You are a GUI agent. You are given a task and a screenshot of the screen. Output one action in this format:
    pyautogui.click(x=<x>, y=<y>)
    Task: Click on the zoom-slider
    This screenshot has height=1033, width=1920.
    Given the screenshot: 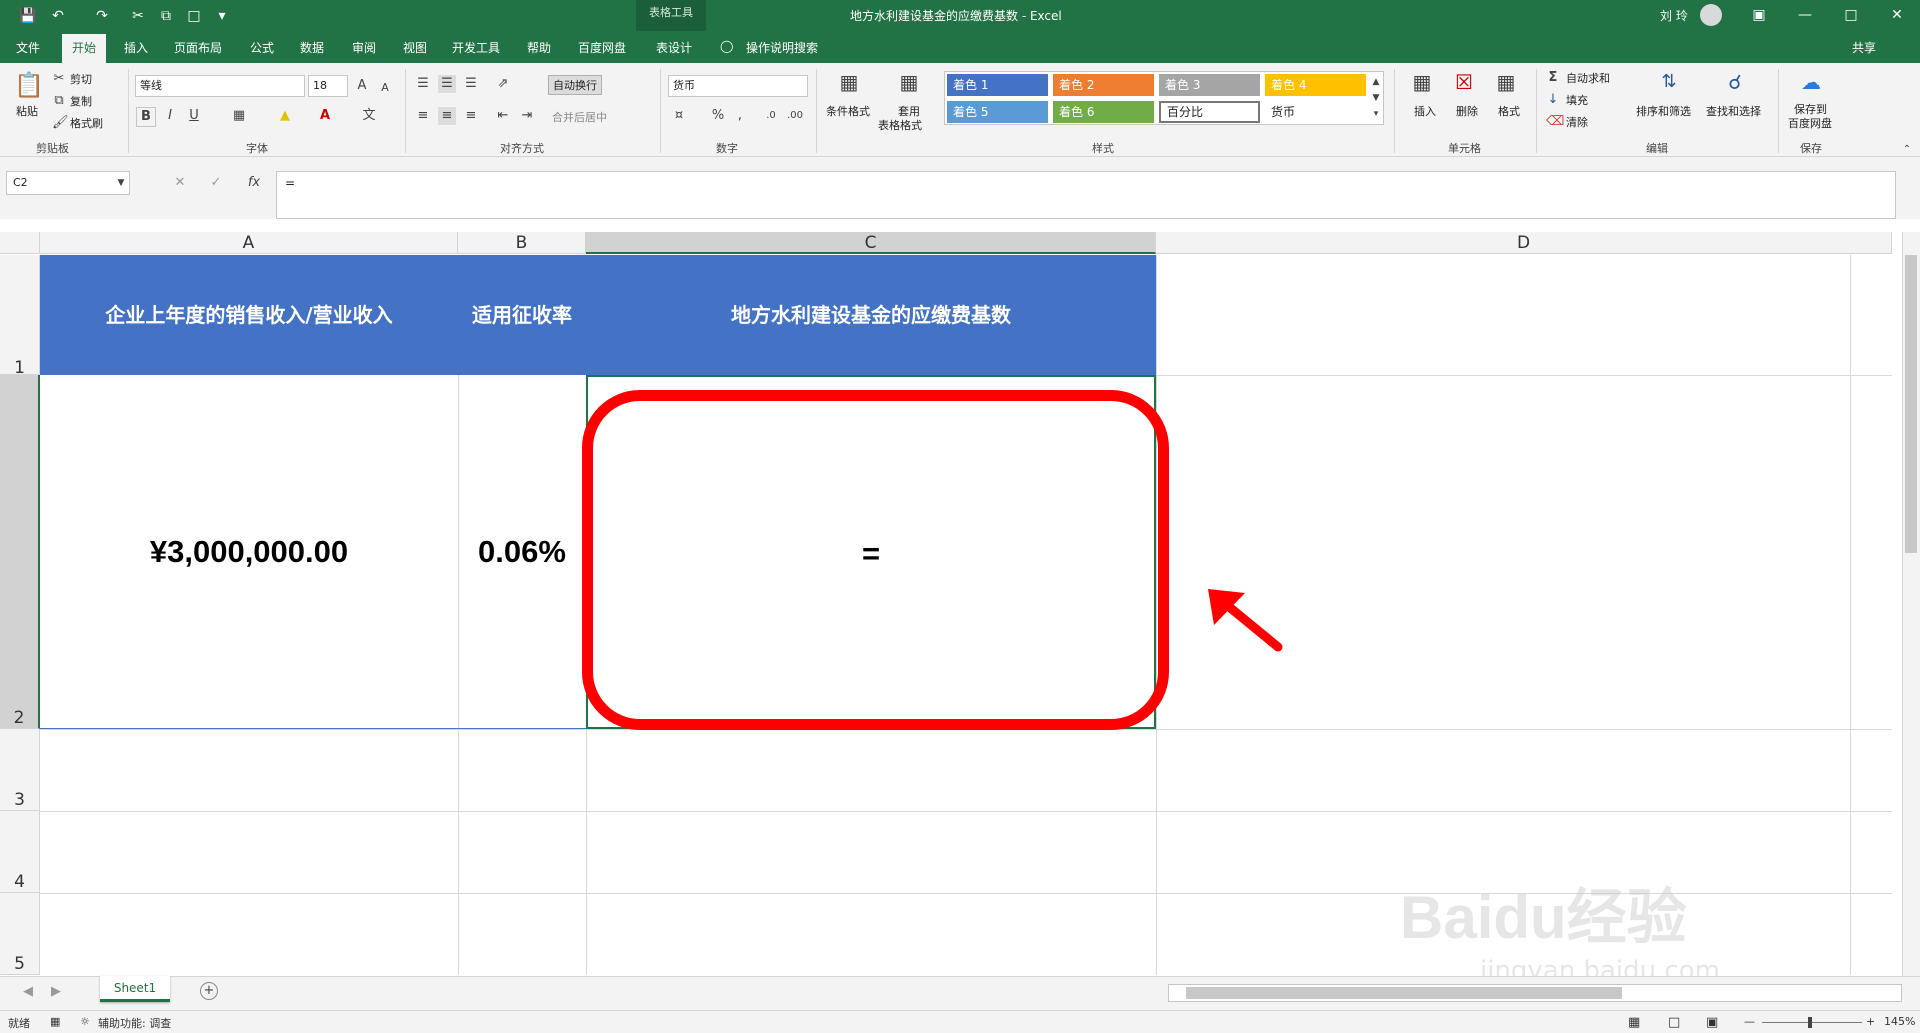 What is the action you would take?
    pyautogui.click(x=1812, y=1022)
    